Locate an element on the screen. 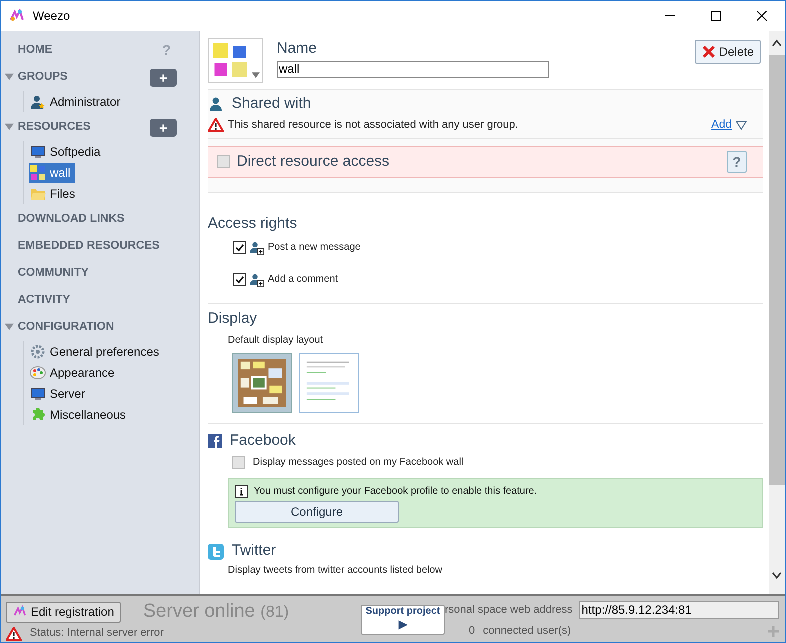 This screenshot has height=643, width=786. sidebar-section: ACTIVITY is located at coordinates (44, 301).